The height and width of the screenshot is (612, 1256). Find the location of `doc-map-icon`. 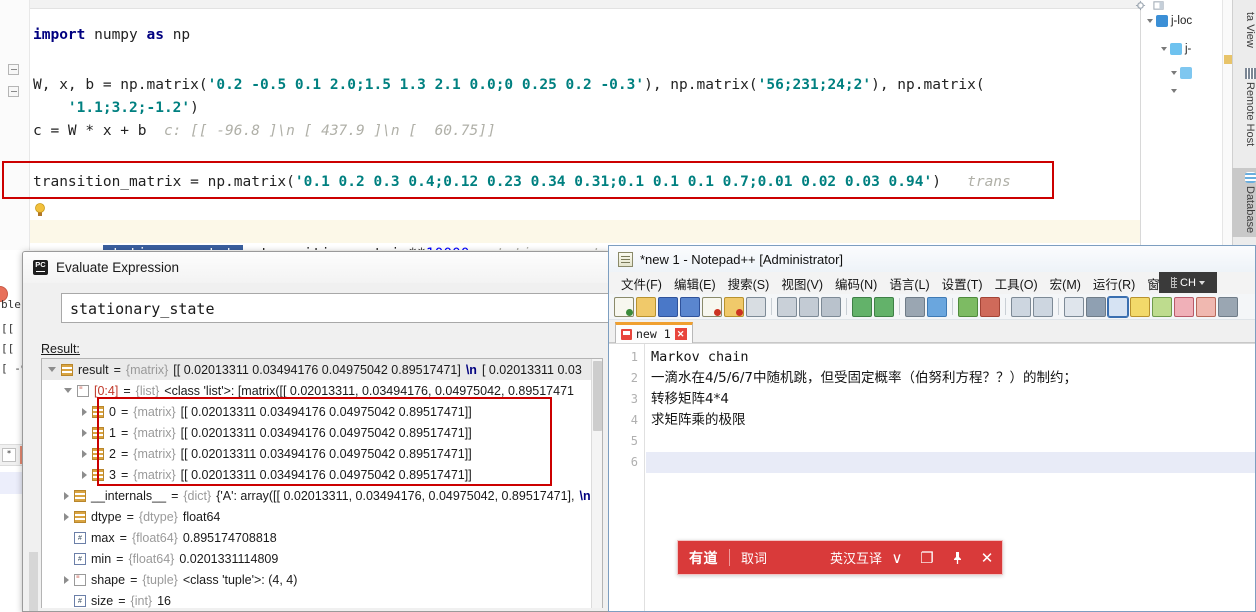

doc-map-icon is located at coordinates (1162, 306).